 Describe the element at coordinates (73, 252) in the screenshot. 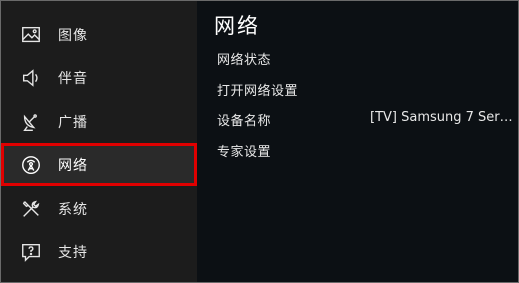

I see `sidebar-item-label: 支持` at that location.